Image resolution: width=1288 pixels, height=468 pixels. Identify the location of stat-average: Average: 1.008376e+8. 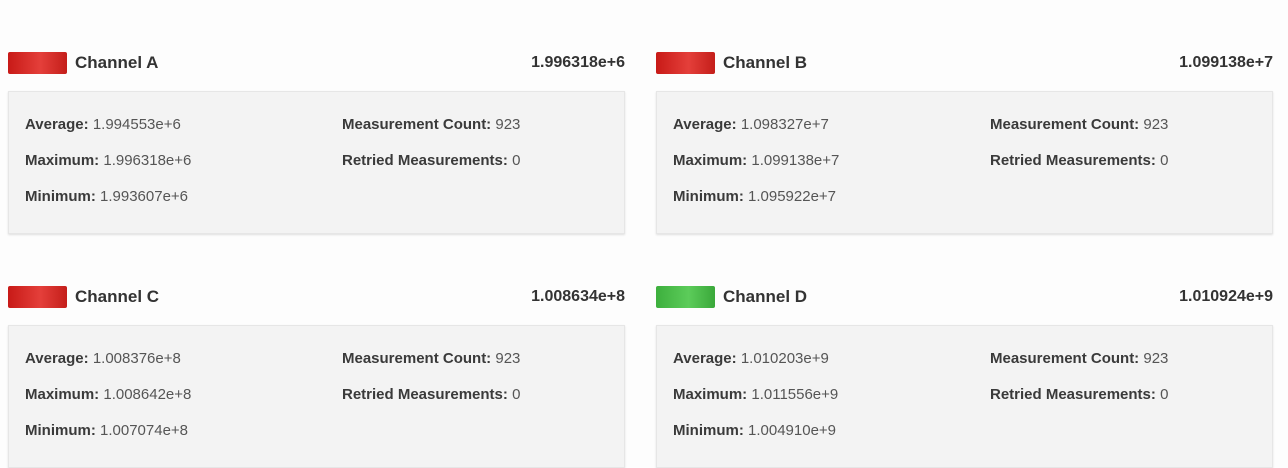
(103, 359).